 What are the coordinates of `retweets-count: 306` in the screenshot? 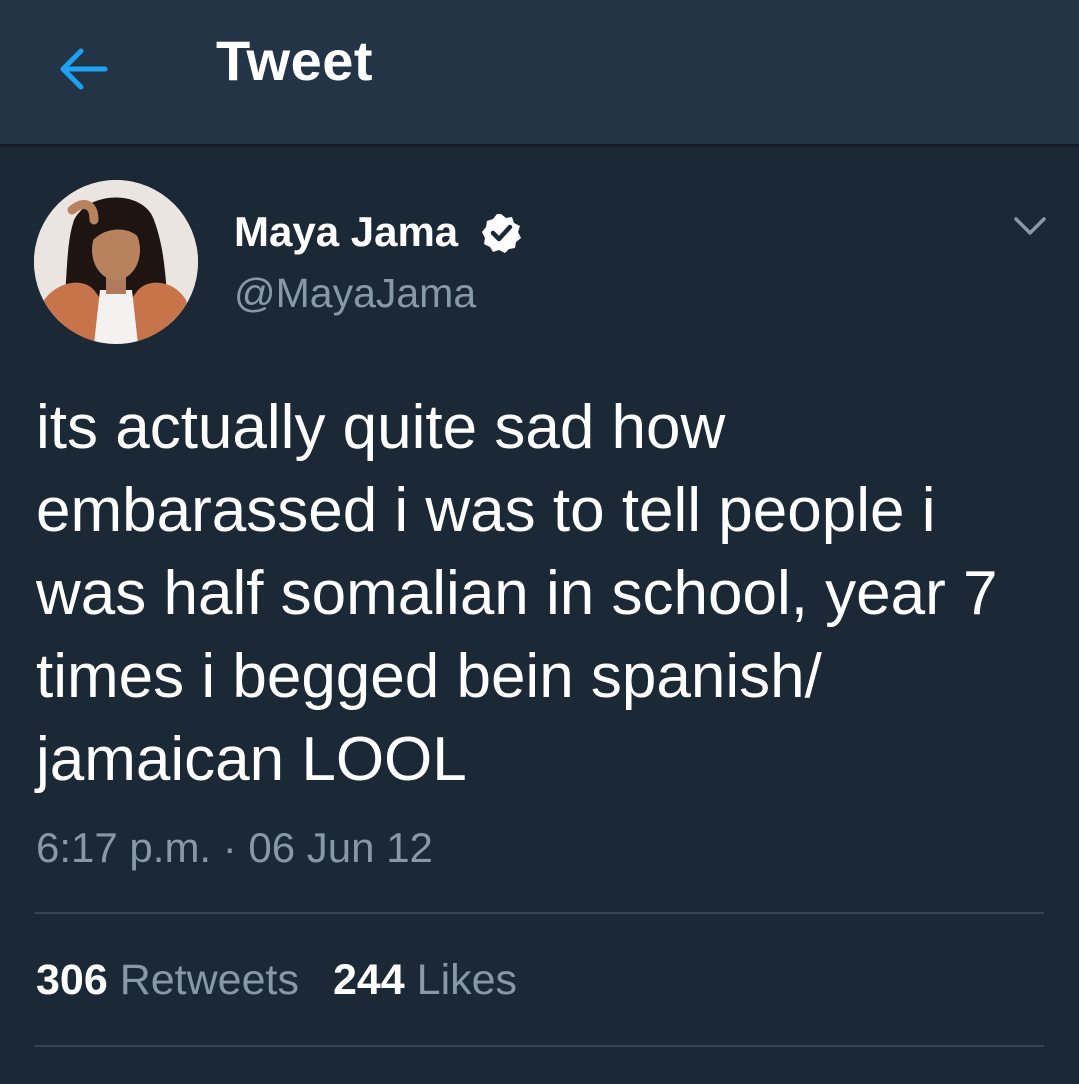 It's located at (72, 980).